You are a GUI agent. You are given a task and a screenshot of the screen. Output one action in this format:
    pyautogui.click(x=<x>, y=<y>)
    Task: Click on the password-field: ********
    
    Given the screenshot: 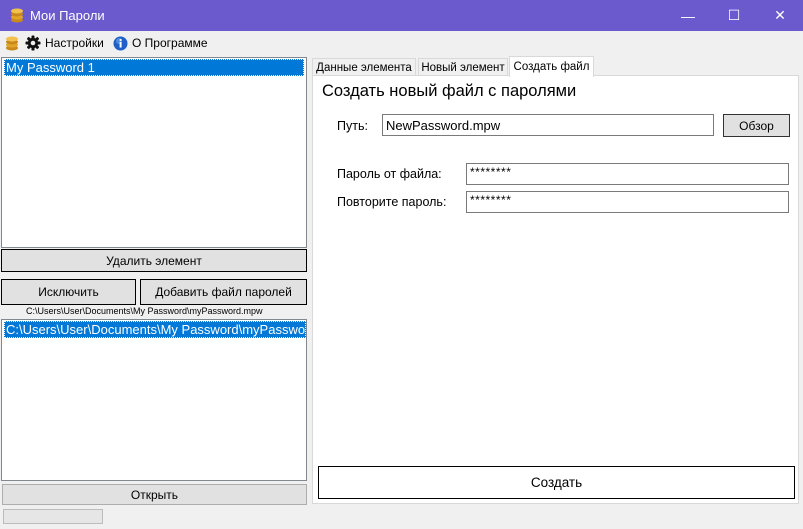 What is the action you would take?
    pyautogui.click(x=627, y=174)
    